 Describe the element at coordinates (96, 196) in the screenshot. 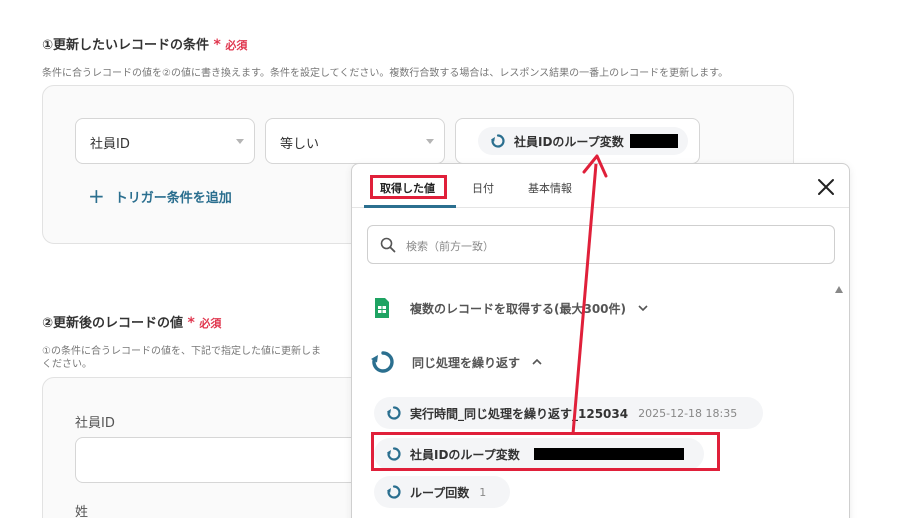

I see `plus-icon: +` at that location.